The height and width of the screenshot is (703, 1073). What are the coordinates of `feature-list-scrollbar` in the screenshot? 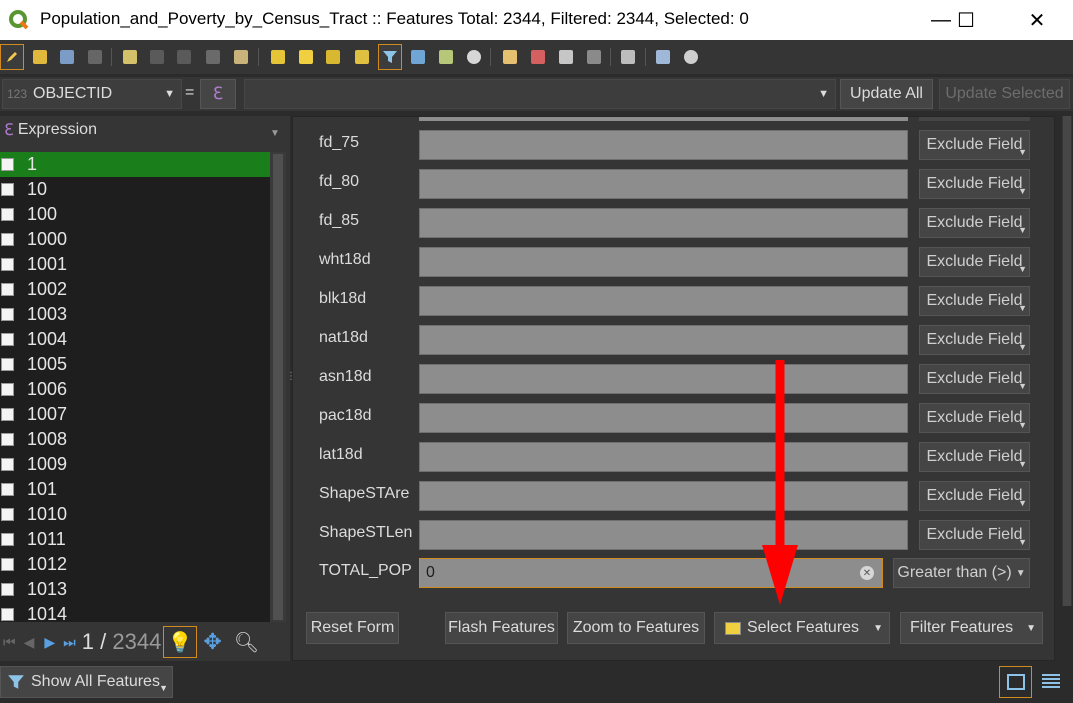 It's located at (278, 387).